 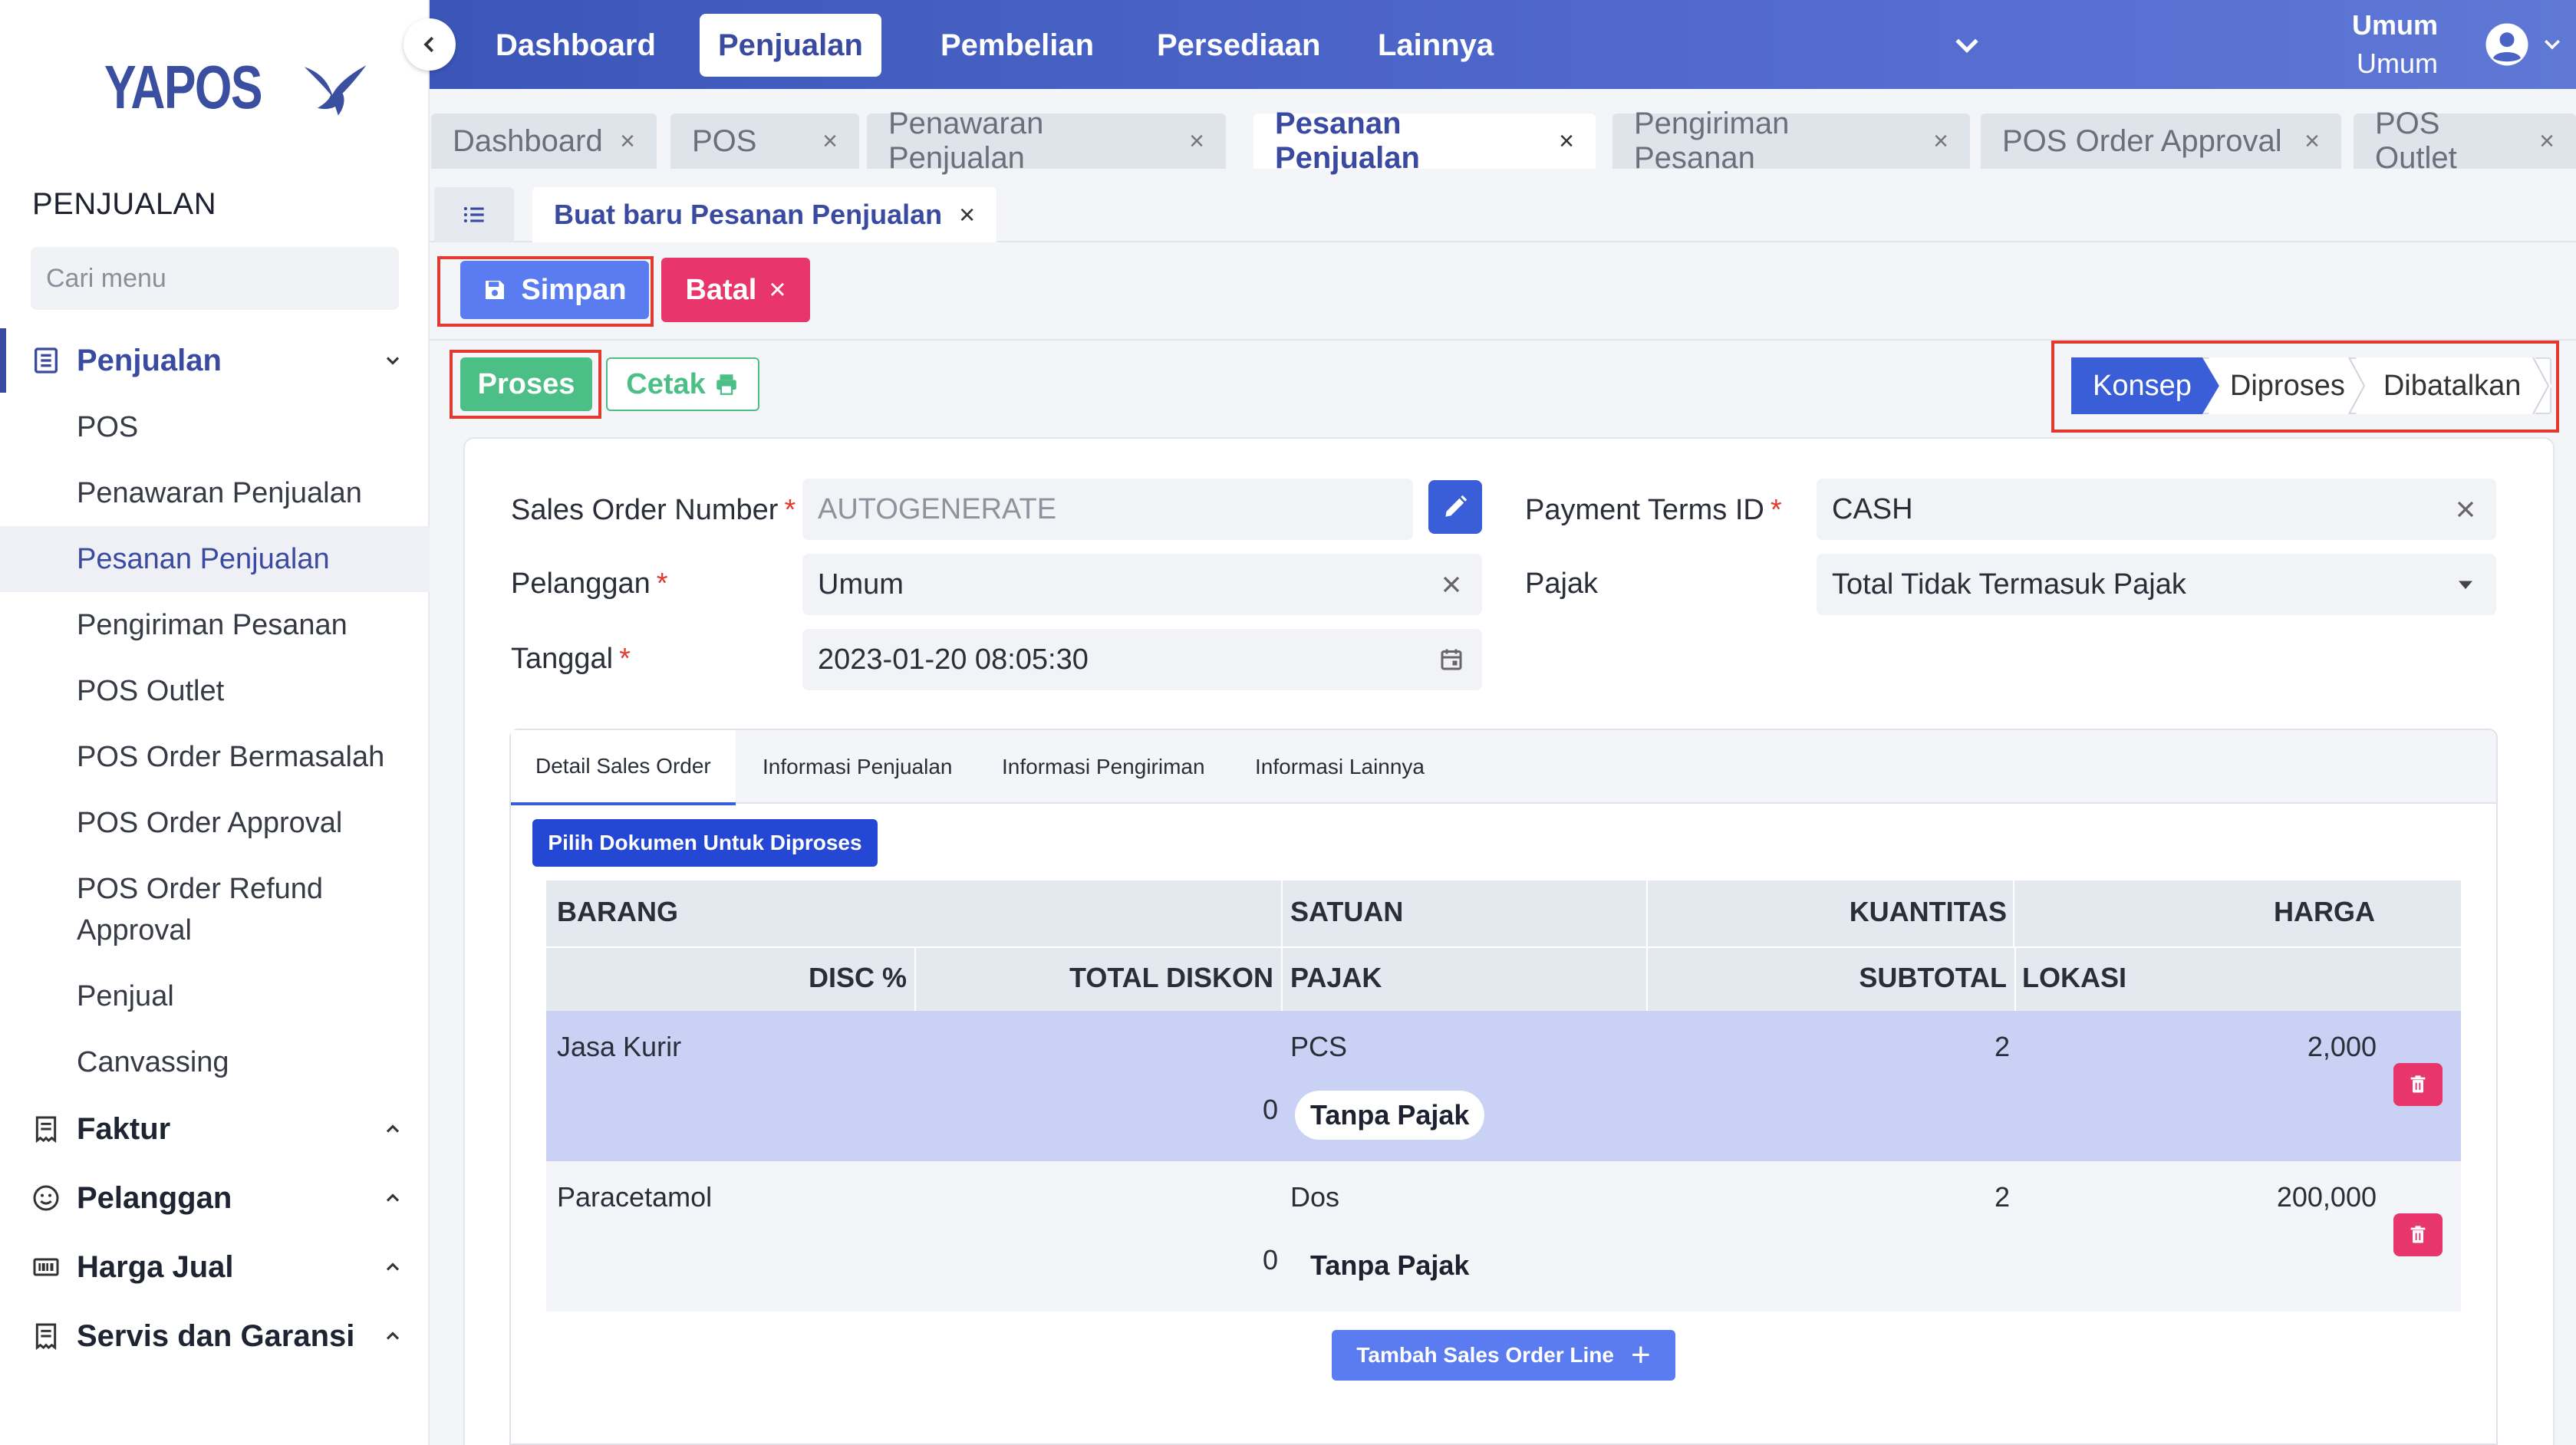 What do you see at coordinates (215, 1129) in the screenshot?
I see `sidebar-group-faktur: Faktur` at bounding box center [215, 1129].